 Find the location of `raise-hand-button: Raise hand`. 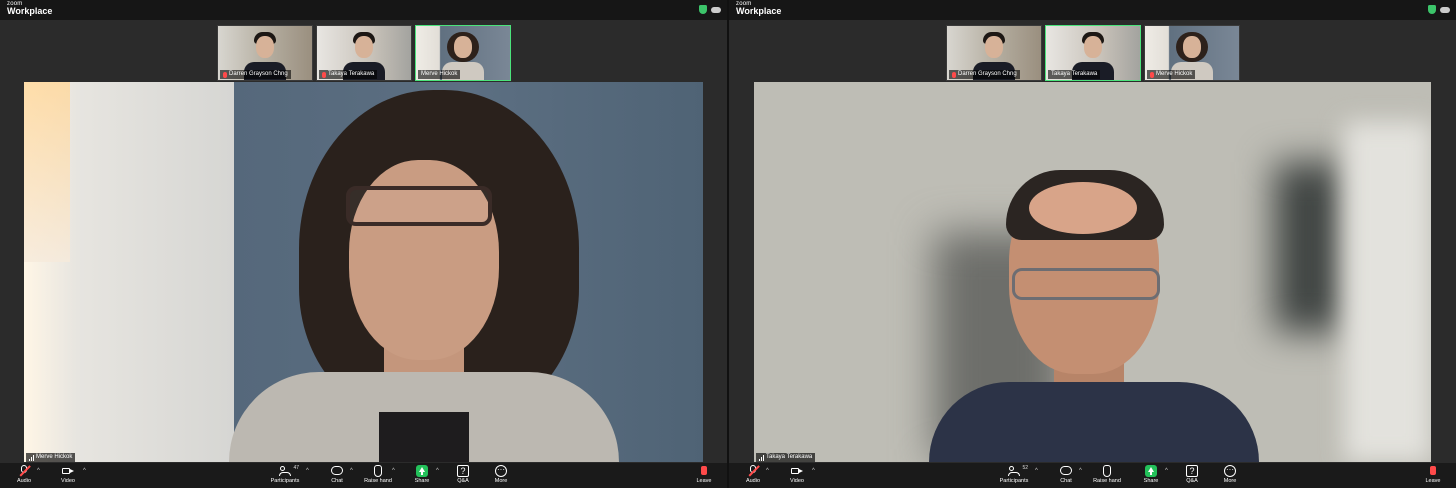

raise-hand-button: Raise hand is located at coordinates (1107, 474).